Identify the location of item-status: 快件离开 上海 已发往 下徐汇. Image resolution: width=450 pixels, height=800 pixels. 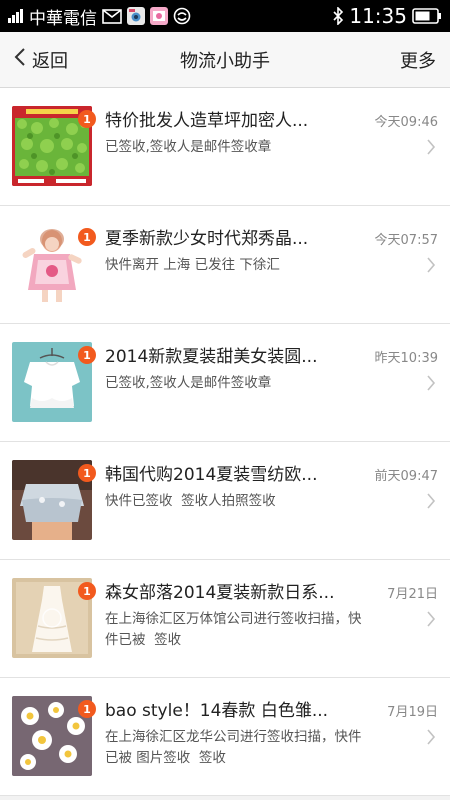
(192, 265).